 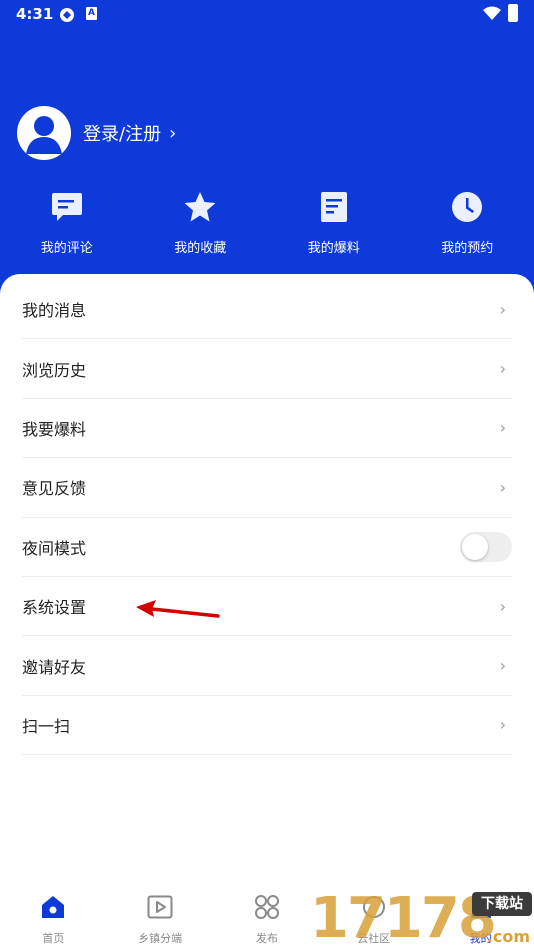 I want to click on document-icon, so click(x=334, y=207).